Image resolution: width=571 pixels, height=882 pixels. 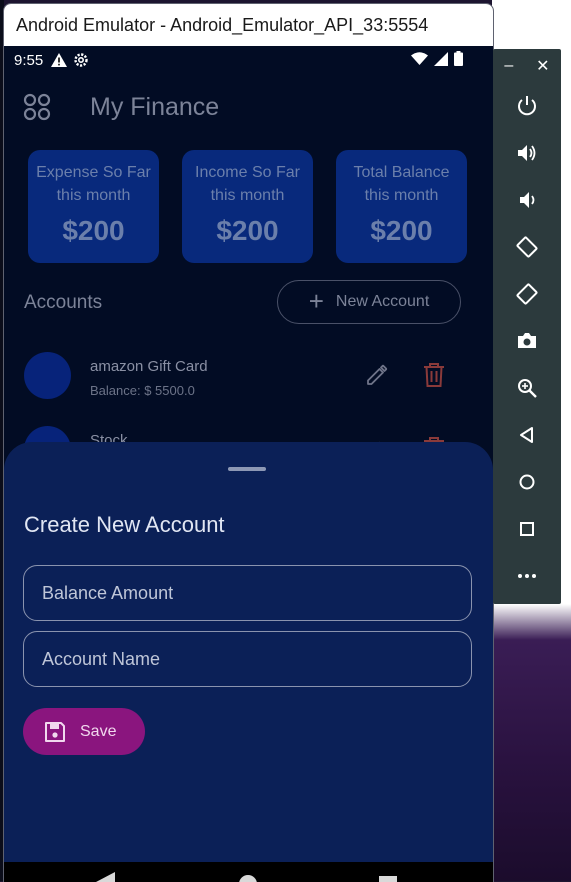 What do you see at coordinates (247, 593) in the screenshot?
I see `balance-amount-input` at bounding box center [247, 593].